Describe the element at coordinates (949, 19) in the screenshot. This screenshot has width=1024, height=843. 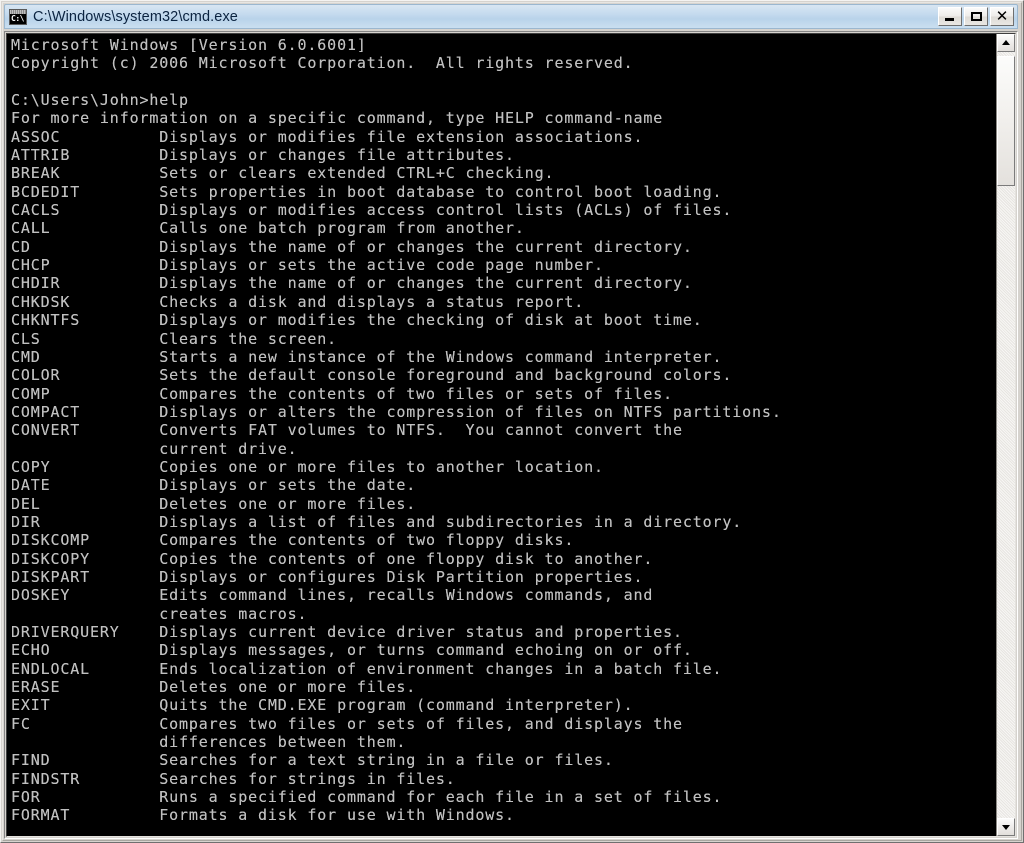
I see `minimize-icon` at that location.